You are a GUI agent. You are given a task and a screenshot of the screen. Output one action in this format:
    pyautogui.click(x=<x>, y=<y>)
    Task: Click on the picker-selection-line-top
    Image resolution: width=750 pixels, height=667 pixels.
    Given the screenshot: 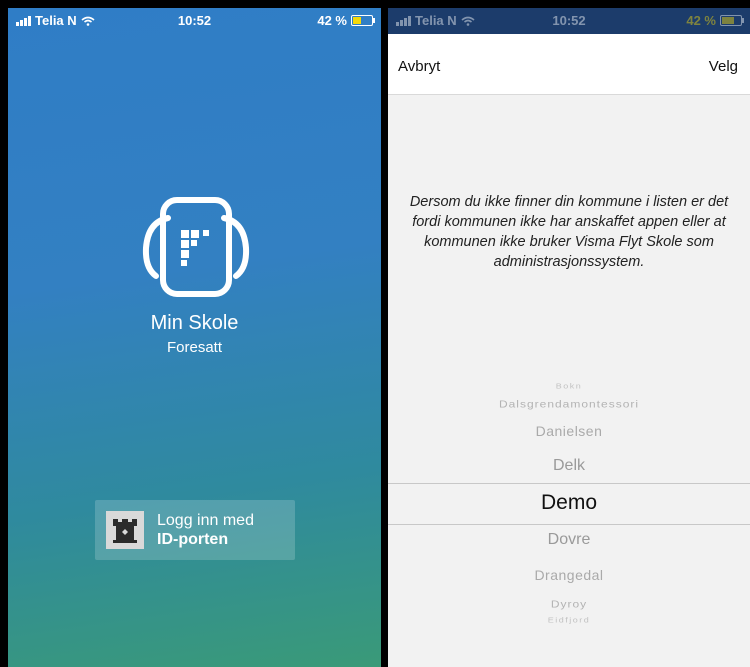 What is the action you would take?
    pyautogui.click(x=569, y=483)
    